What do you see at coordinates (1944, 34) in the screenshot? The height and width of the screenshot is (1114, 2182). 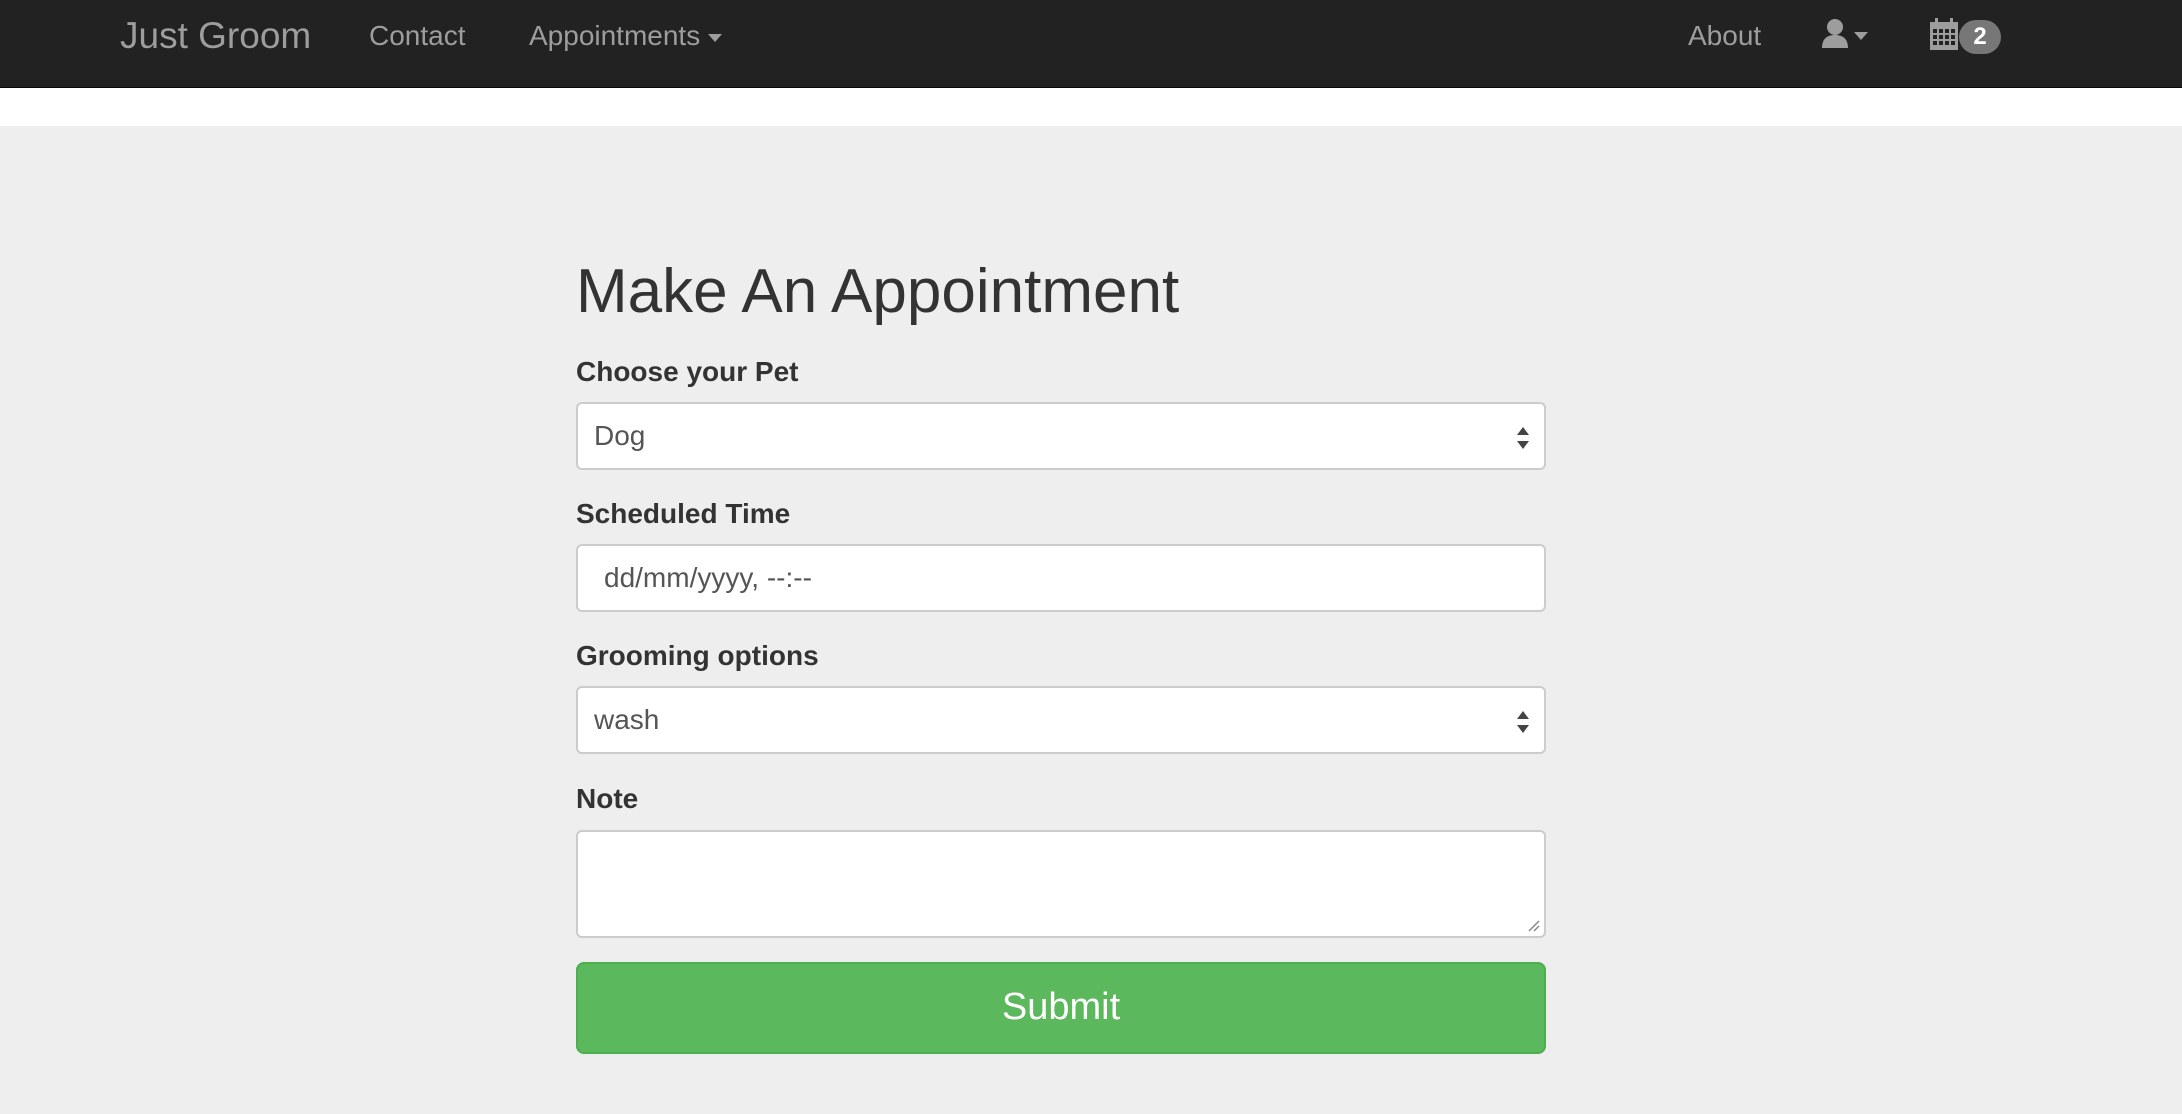 I see `calendar-icon` at bounding box center [1944, 34].